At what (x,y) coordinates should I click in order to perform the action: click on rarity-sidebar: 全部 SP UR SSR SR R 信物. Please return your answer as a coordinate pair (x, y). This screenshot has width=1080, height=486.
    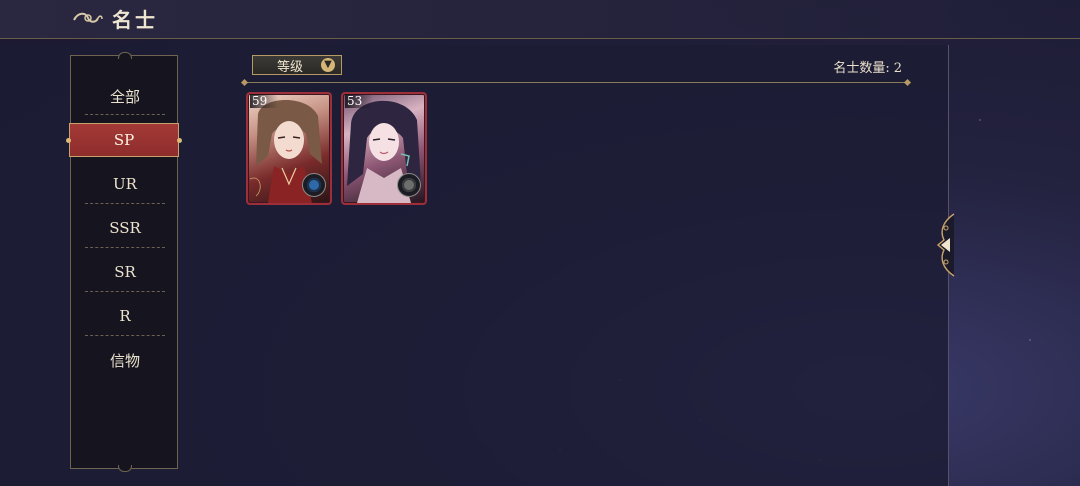
    Looking at the image, I should click on (124, 262).